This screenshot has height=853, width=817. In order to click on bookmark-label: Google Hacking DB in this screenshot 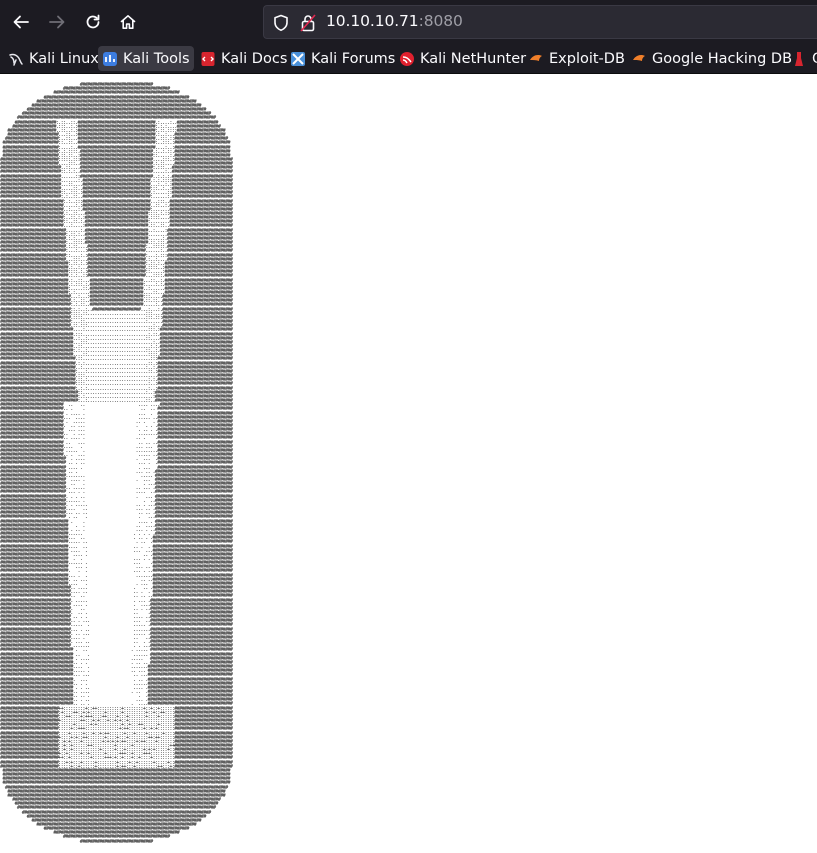, I will do `click(722, 58)`.